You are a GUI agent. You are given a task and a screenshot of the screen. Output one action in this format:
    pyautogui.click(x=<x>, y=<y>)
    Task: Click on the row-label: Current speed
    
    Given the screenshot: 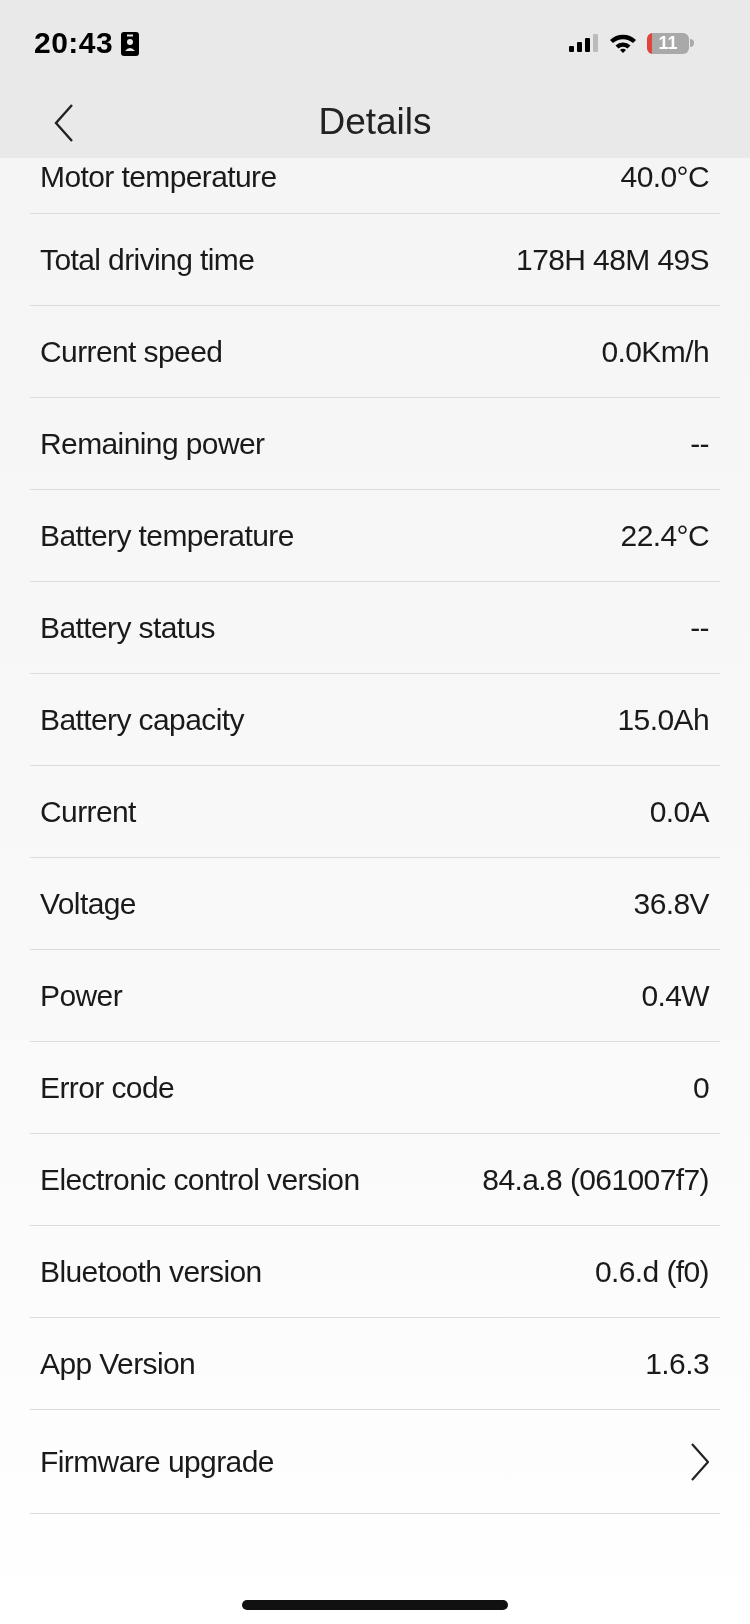 What is the action you would take?
    pyautogui.click(x=131, y=351)
    